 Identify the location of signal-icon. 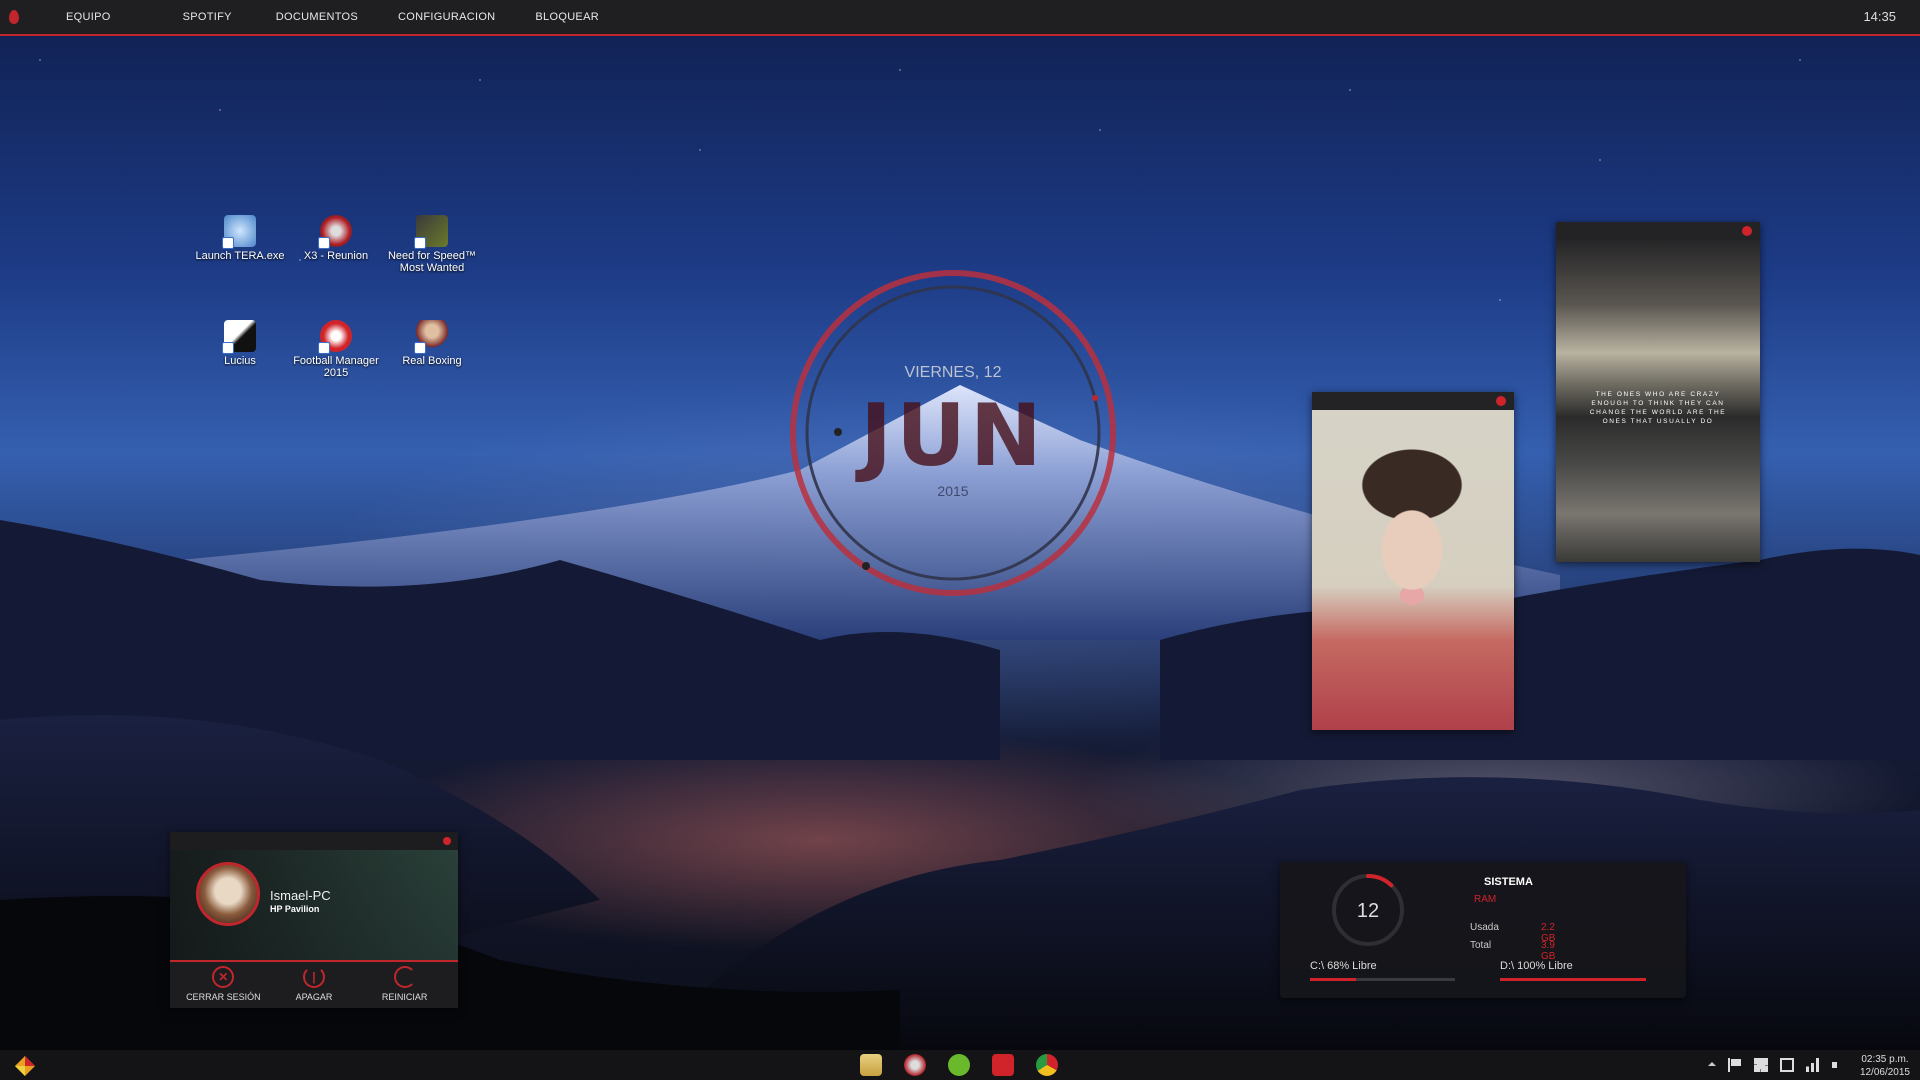
(1813, 1065).